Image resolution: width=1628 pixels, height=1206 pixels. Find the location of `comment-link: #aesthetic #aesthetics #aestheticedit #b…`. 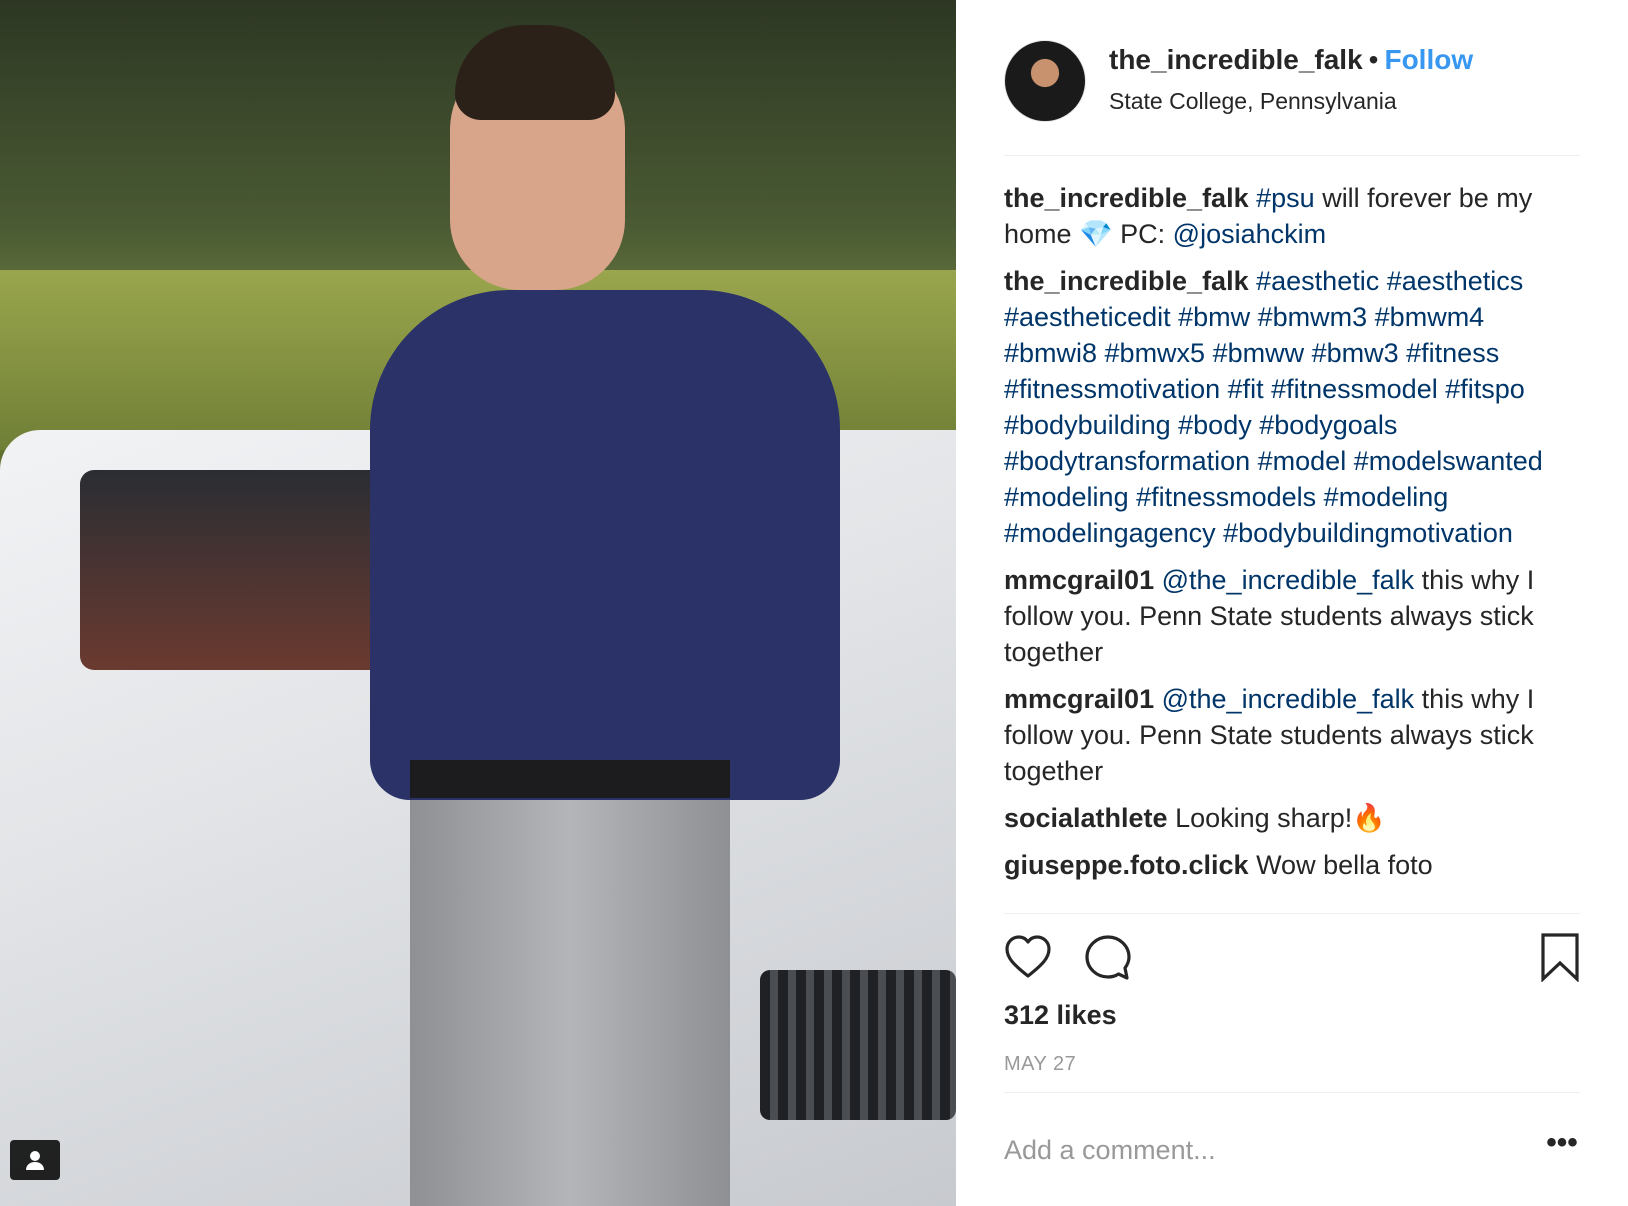

comment-link: #aesthetic #aesthetics #aestheticedit #b… is located at coordinates (1273, 407).